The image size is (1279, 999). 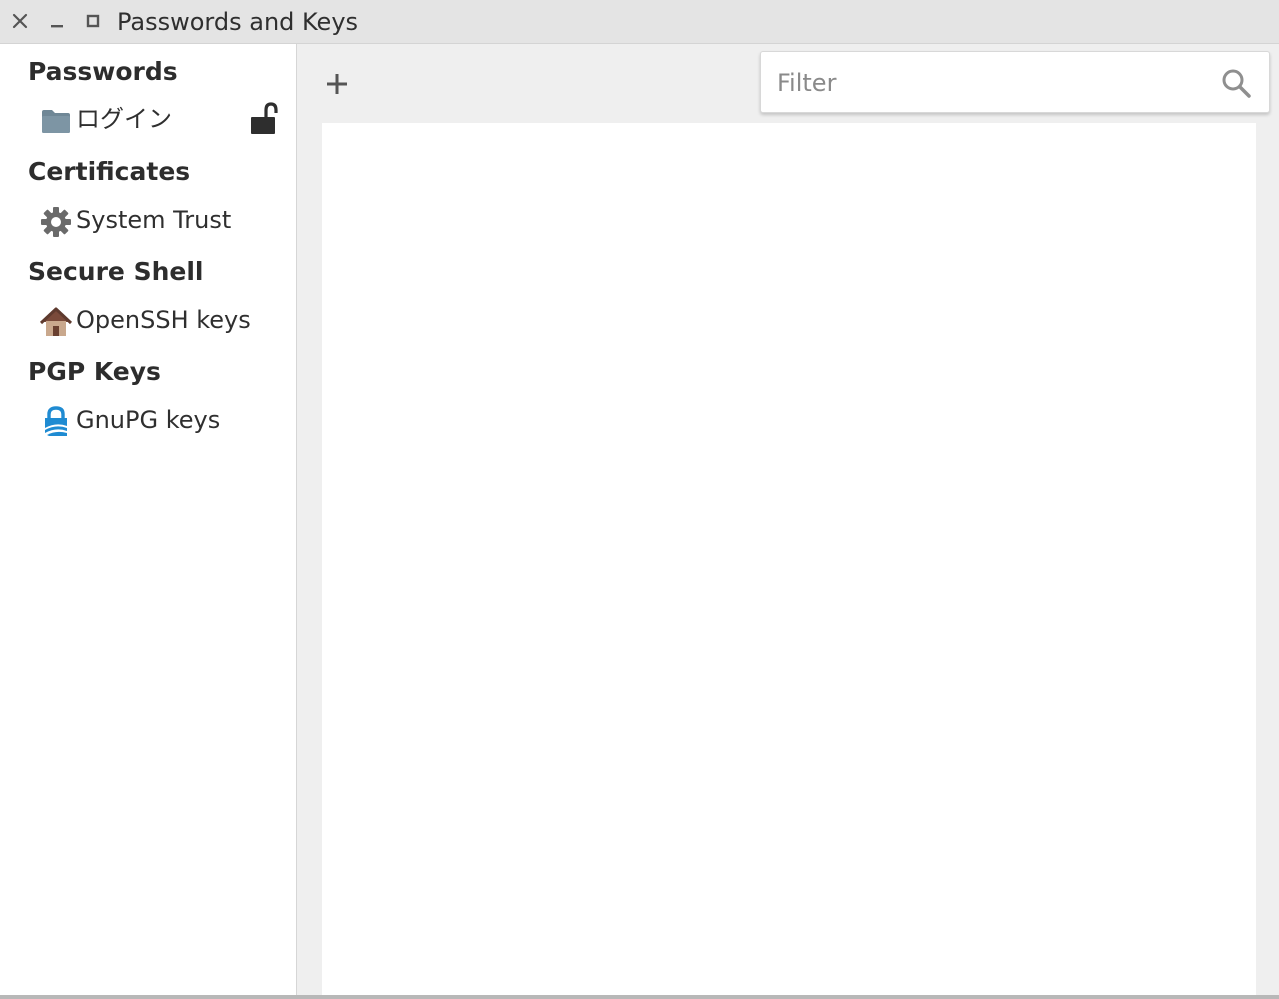 I want to click on maximize-window-button, so click(x=93, y=21).